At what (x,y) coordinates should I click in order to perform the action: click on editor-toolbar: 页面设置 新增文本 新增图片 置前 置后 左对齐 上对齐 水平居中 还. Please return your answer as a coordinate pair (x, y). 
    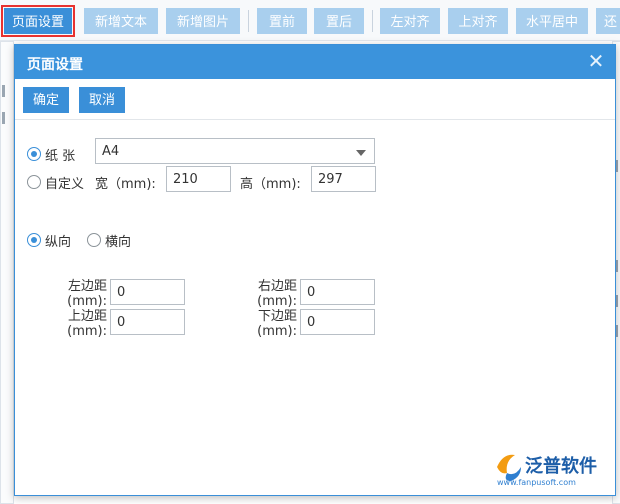
    Looking at the image, I should click on (310, 20).